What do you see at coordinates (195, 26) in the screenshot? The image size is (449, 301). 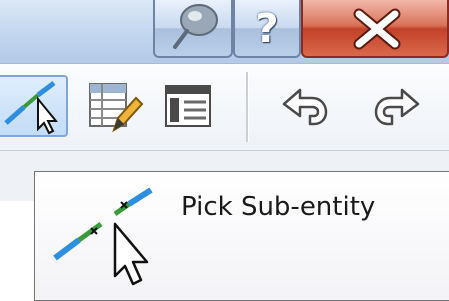 I see `pushpin-icon` at bounding box center [195, 26].